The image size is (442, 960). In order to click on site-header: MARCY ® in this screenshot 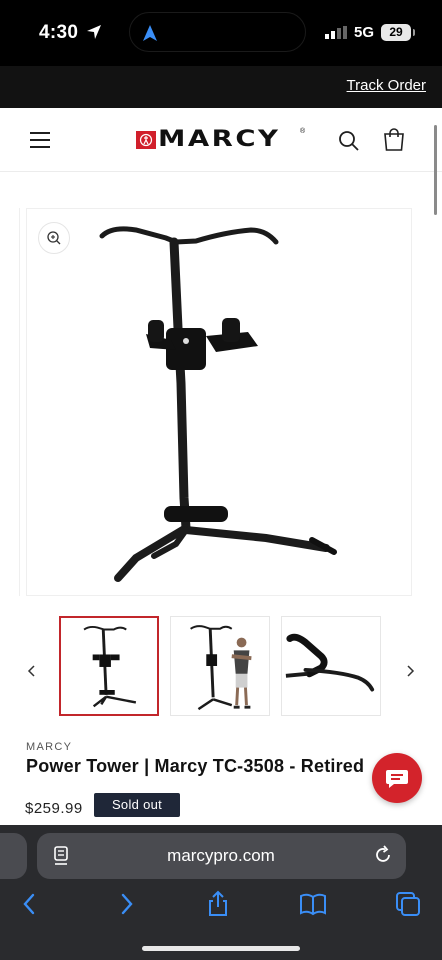, I will do `click(221, 140)`.